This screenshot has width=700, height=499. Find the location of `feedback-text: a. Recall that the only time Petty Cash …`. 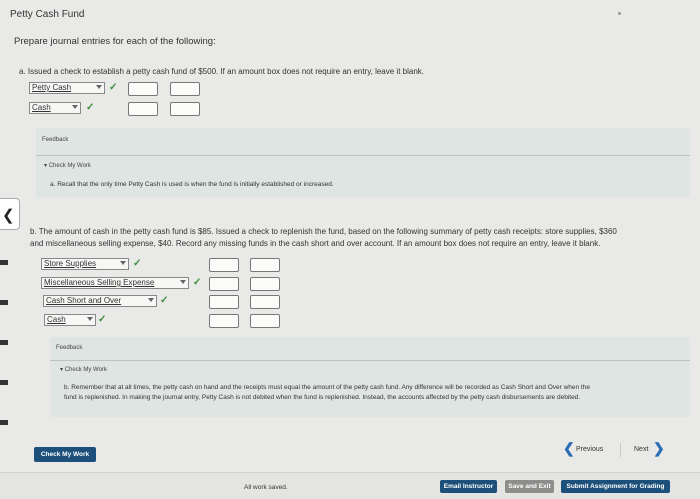

feedback-text: a. Recall that the only time Petty Cash … is located at coordinates (192, 184).